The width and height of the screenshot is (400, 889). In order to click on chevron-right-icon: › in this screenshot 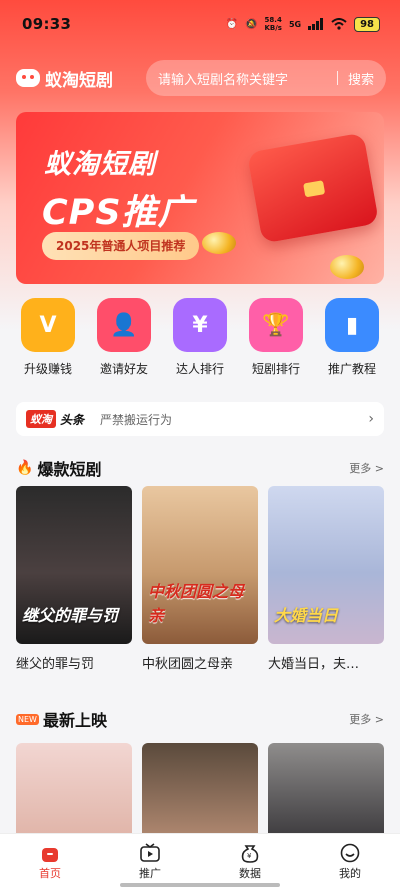, I will do `click(371, 419)`.